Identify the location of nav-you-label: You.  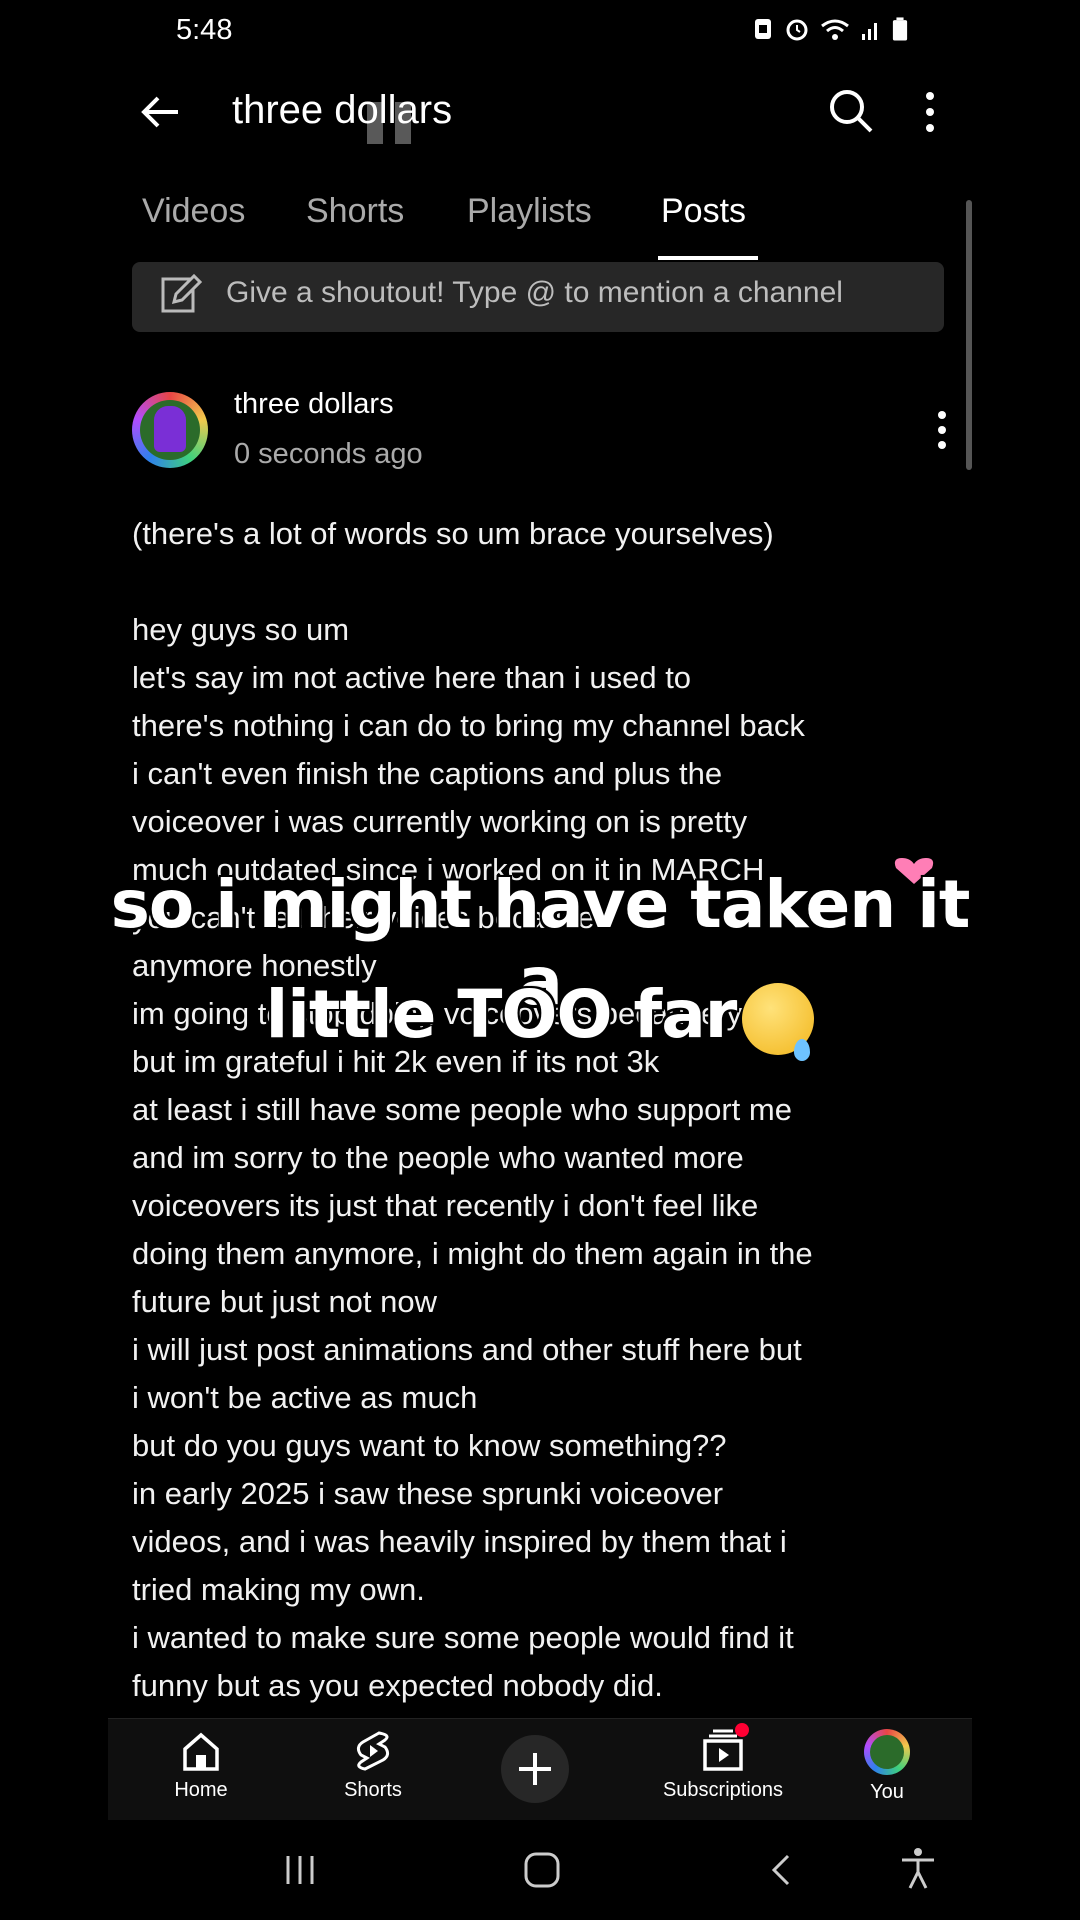
(887, 1792).